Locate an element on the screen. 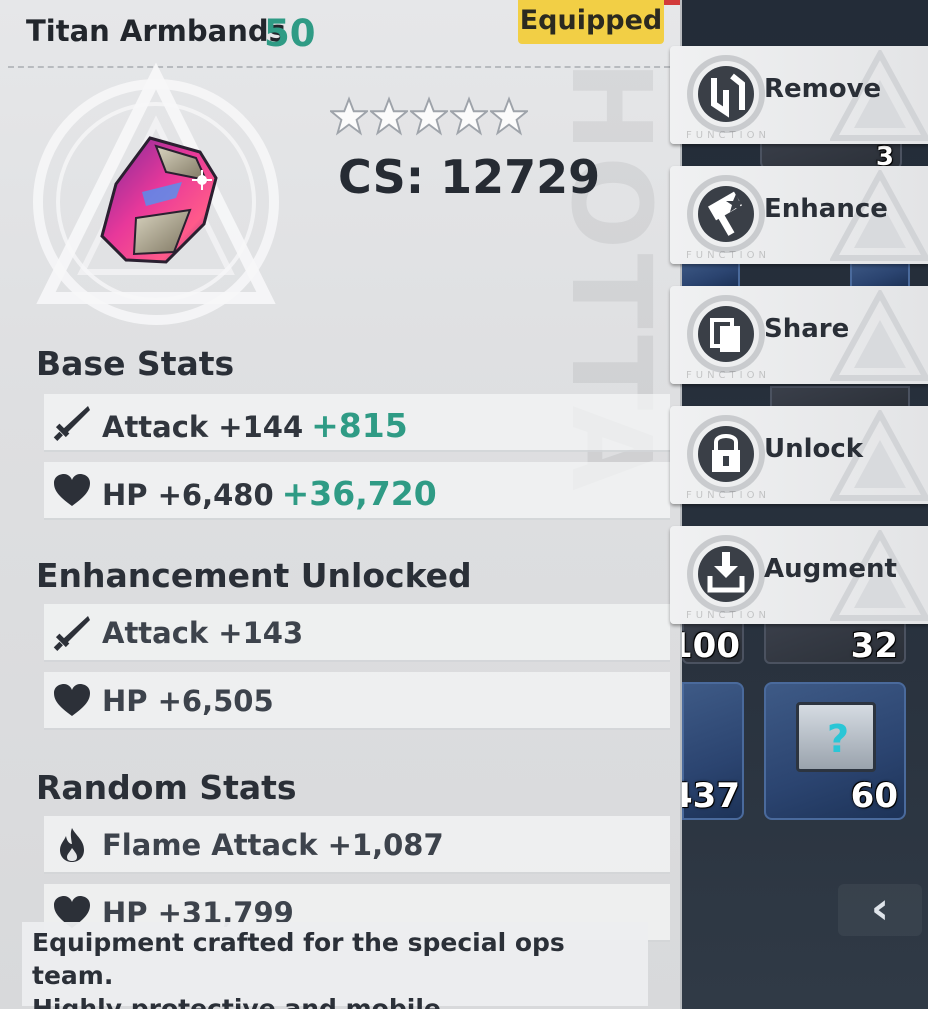 This screenshot has width=928, height=1009. share-button: Share FUNCTION is located at coordinates (799, 335).